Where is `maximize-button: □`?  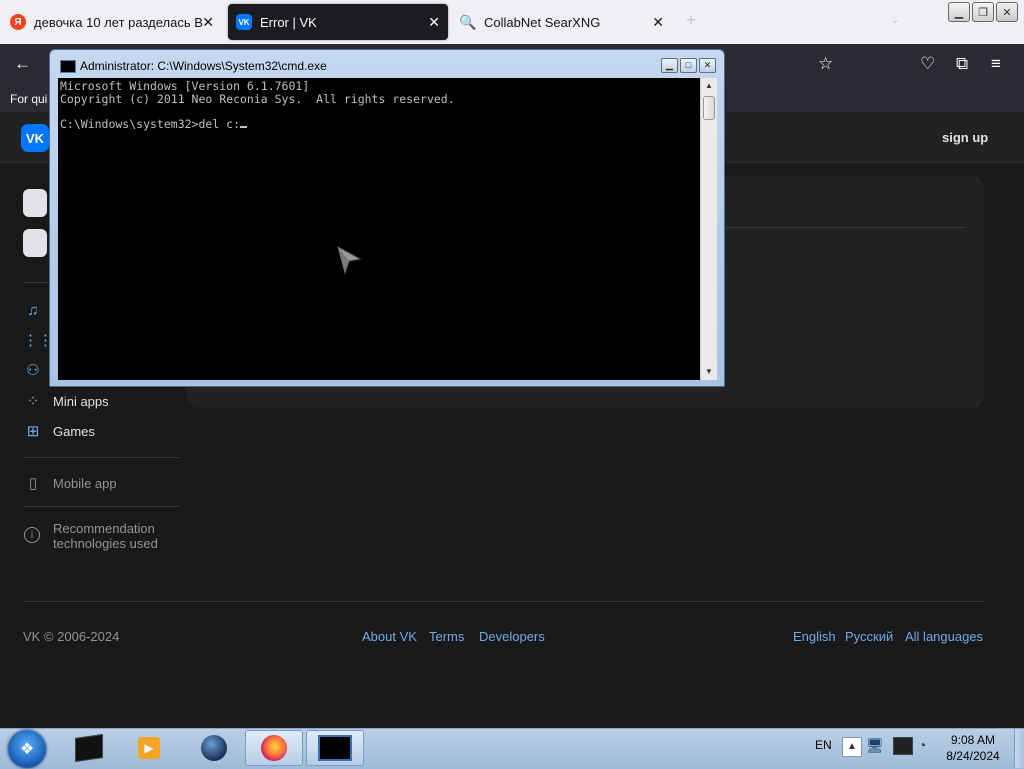
maximize-button: □ is located at coordinates (688, 65).